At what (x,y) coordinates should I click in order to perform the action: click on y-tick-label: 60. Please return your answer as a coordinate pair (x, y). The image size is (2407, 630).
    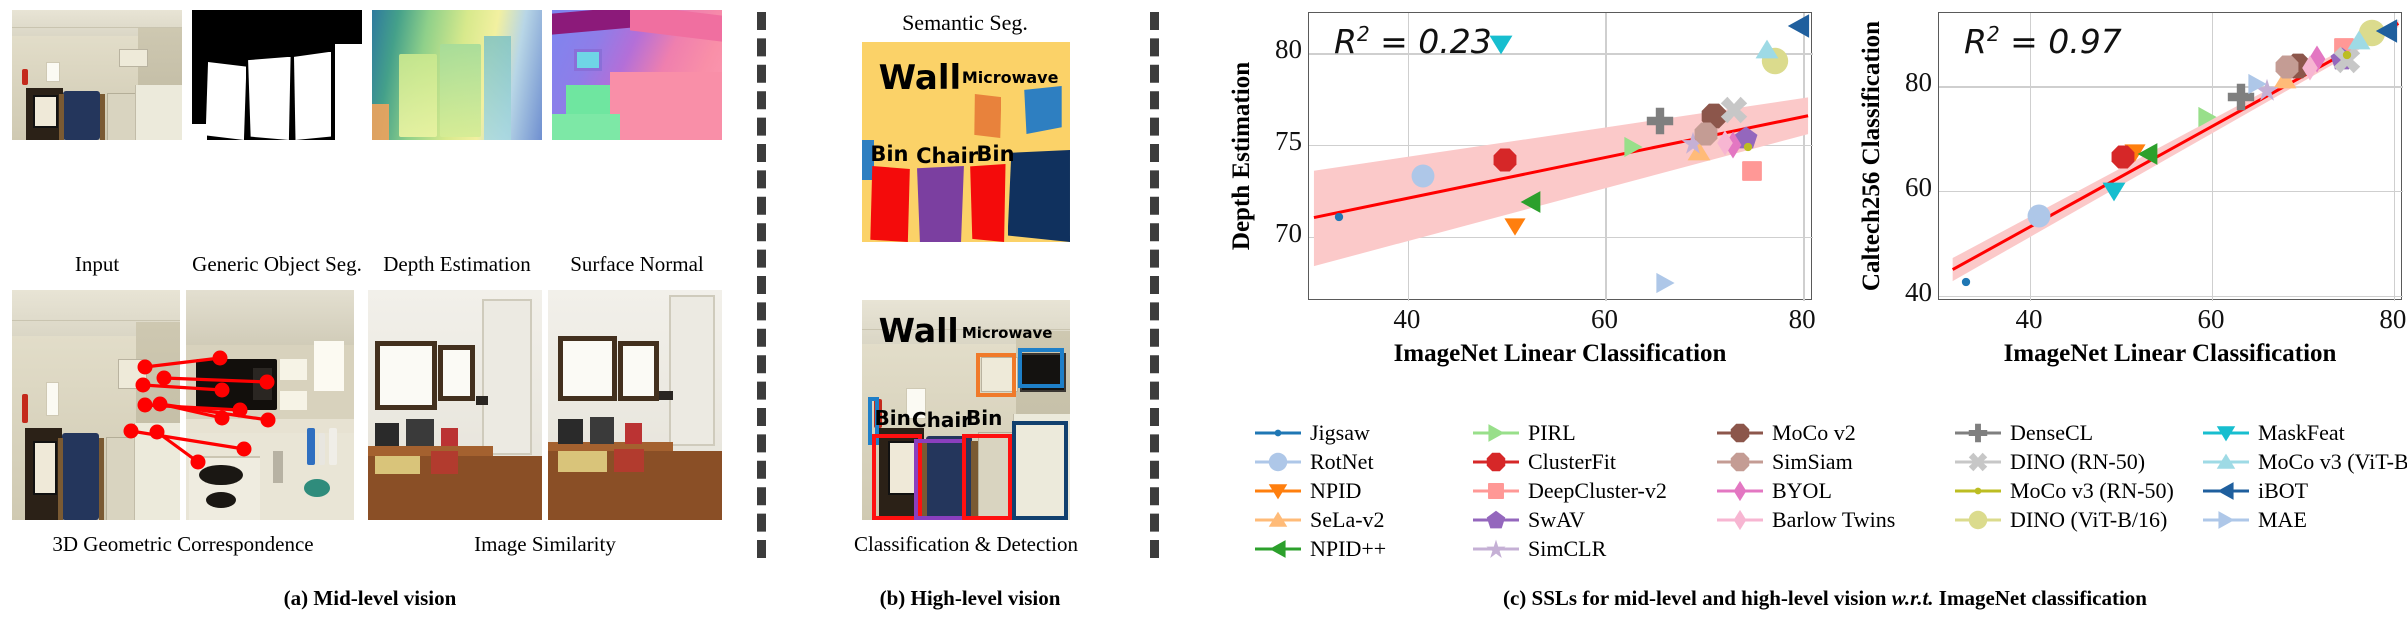
    Looking at the image, I should click on (1918, 187).